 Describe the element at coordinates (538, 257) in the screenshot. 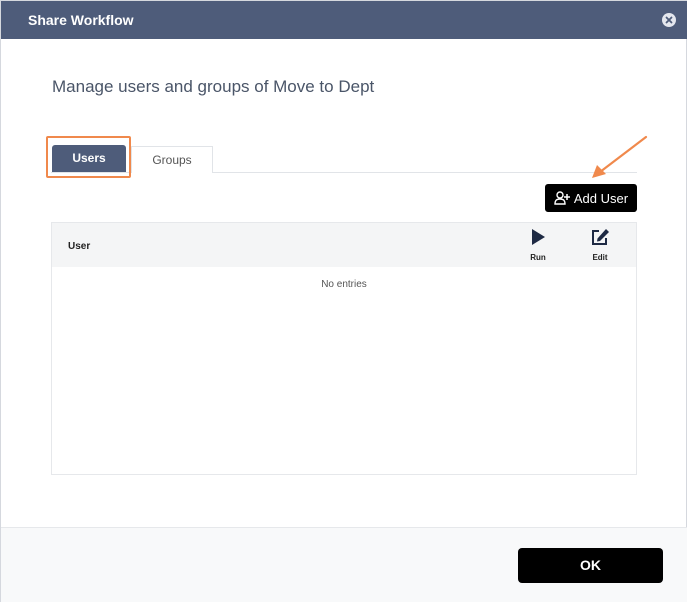

I see `run-label: Run` at that location.